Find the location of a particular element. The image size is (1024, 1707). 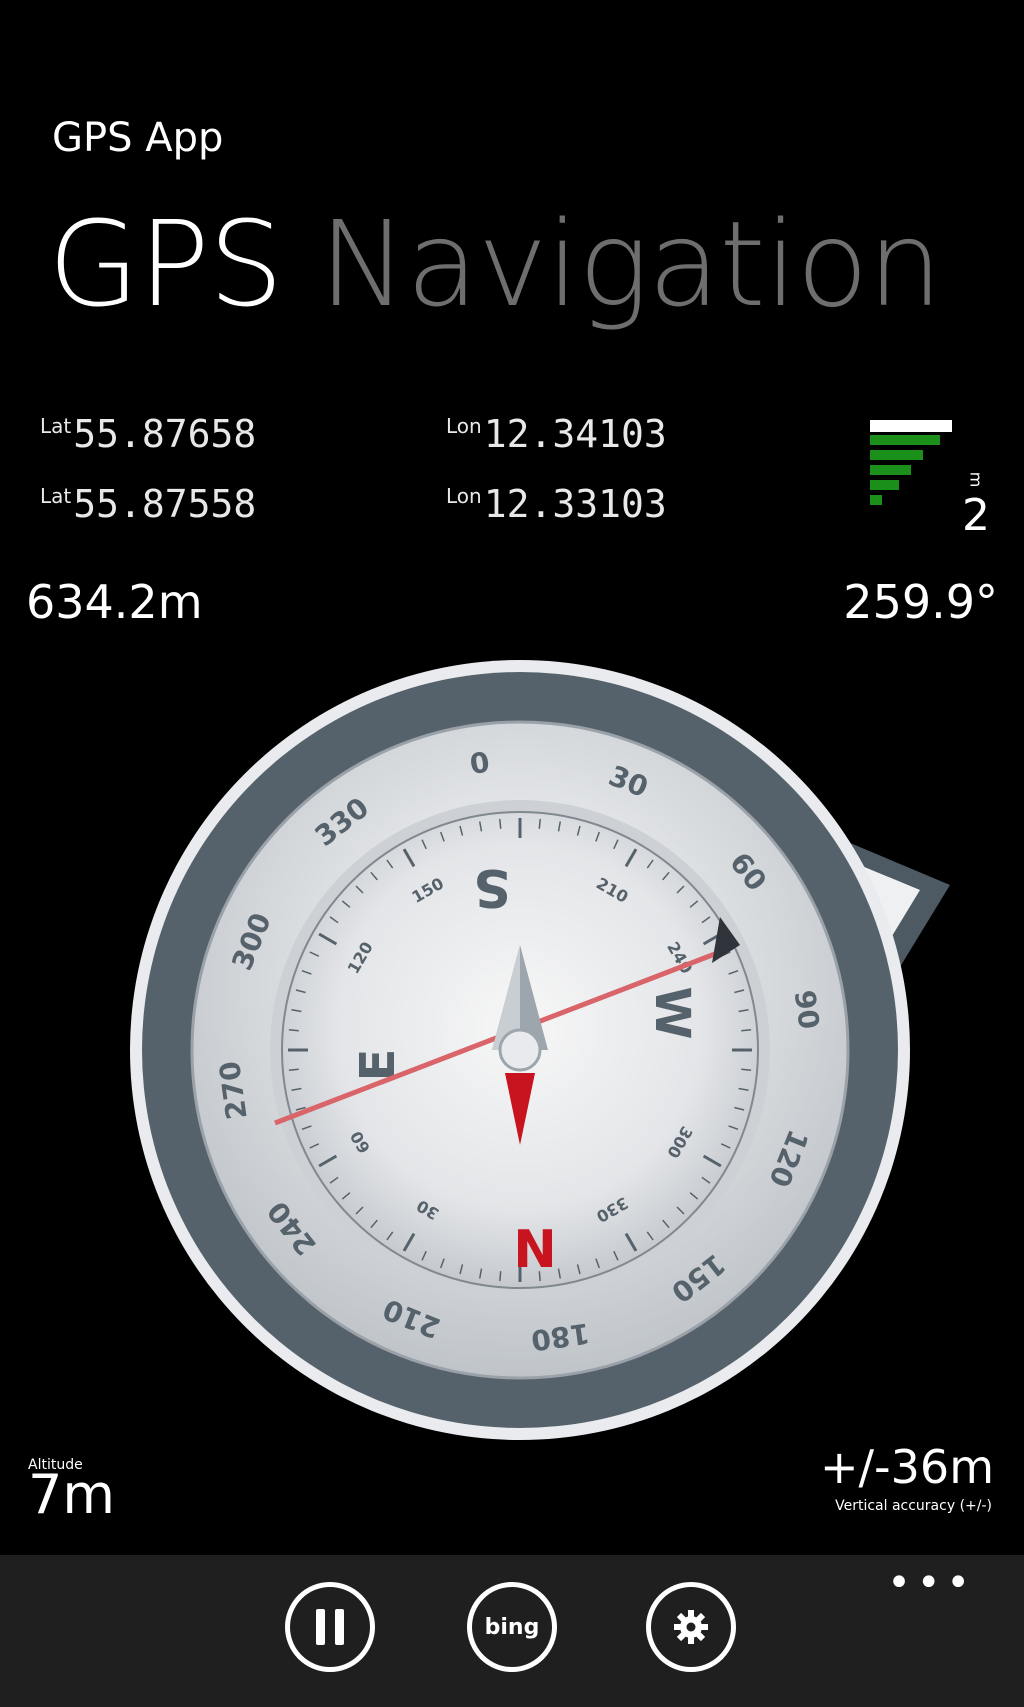

gear-icon is located at coordinates (691, 1627).